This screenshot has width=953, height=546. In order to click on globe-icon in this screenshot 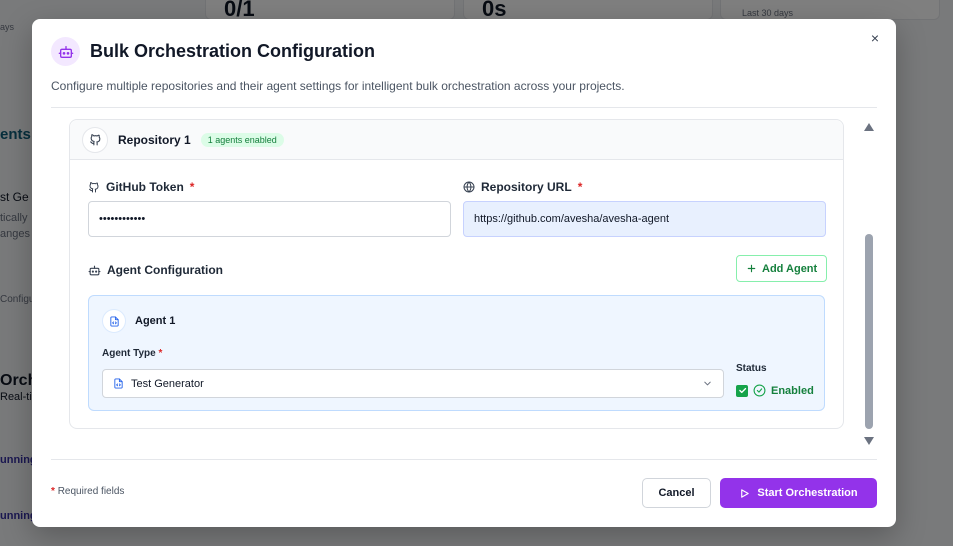, I will do `click(469, 187)`.